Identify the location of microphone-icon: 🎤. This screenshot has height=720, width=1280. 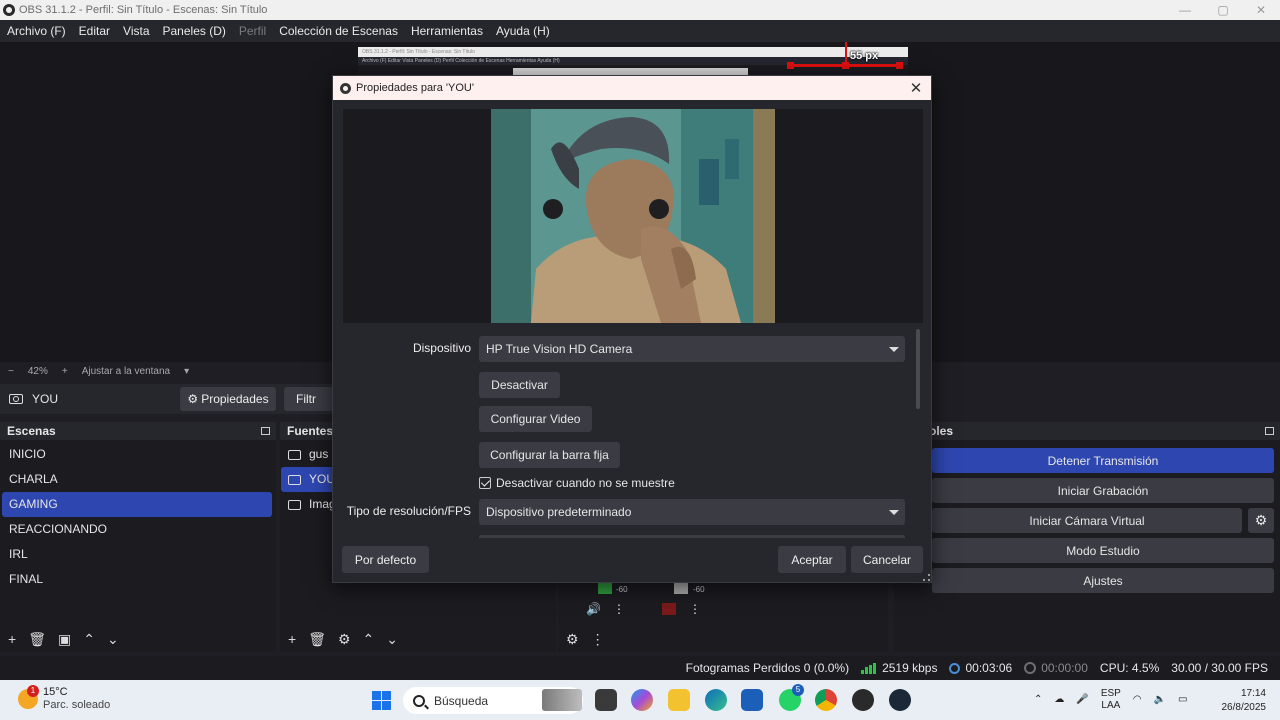
(1082, 700).